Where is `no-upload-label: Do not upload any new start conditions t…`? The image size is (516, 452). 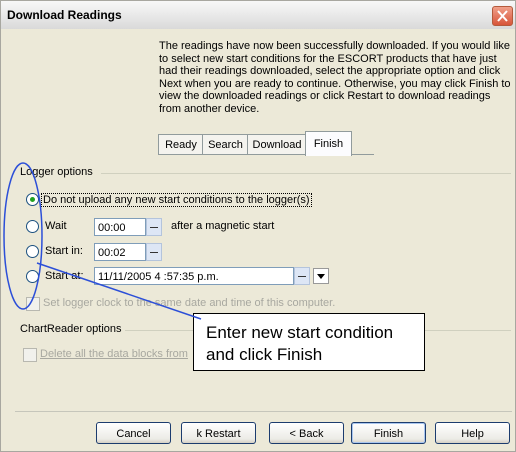
no-upload-label: Do not upload any new start conditions t… is located at coordinates (176, 200).